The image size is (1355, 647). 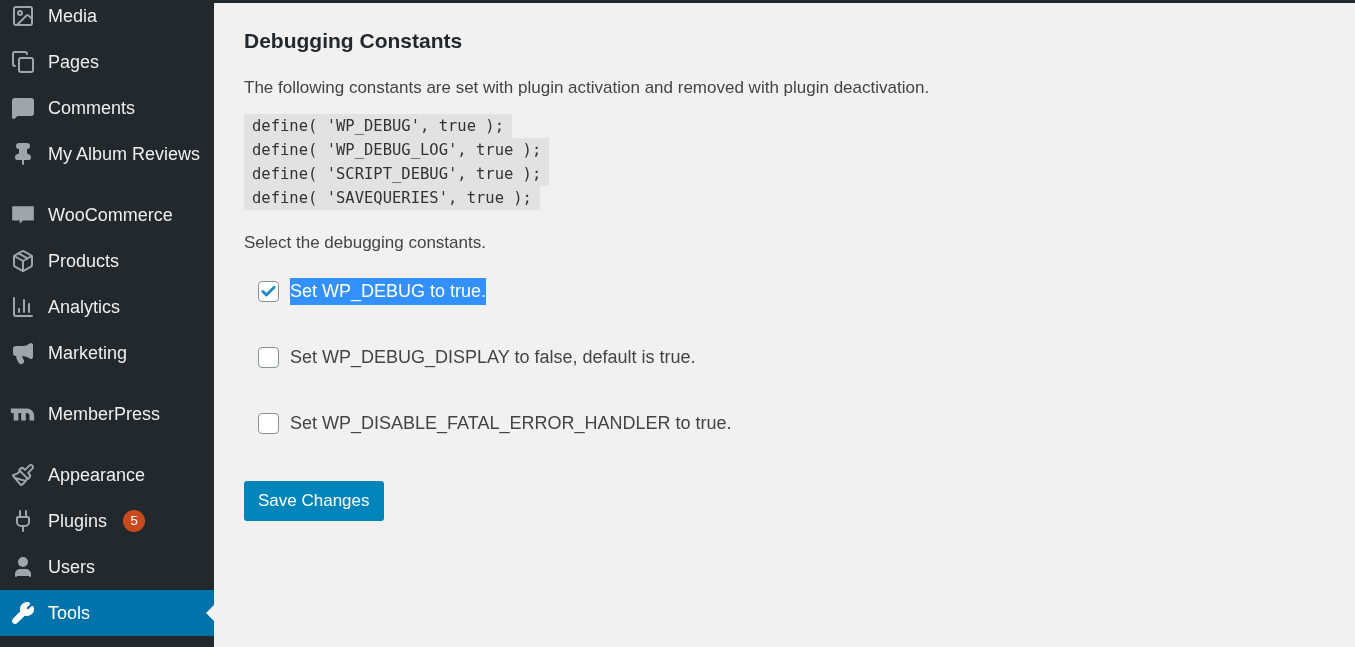 I want to click on sidebar-item: MemberPress, so click(x=107, y=414).